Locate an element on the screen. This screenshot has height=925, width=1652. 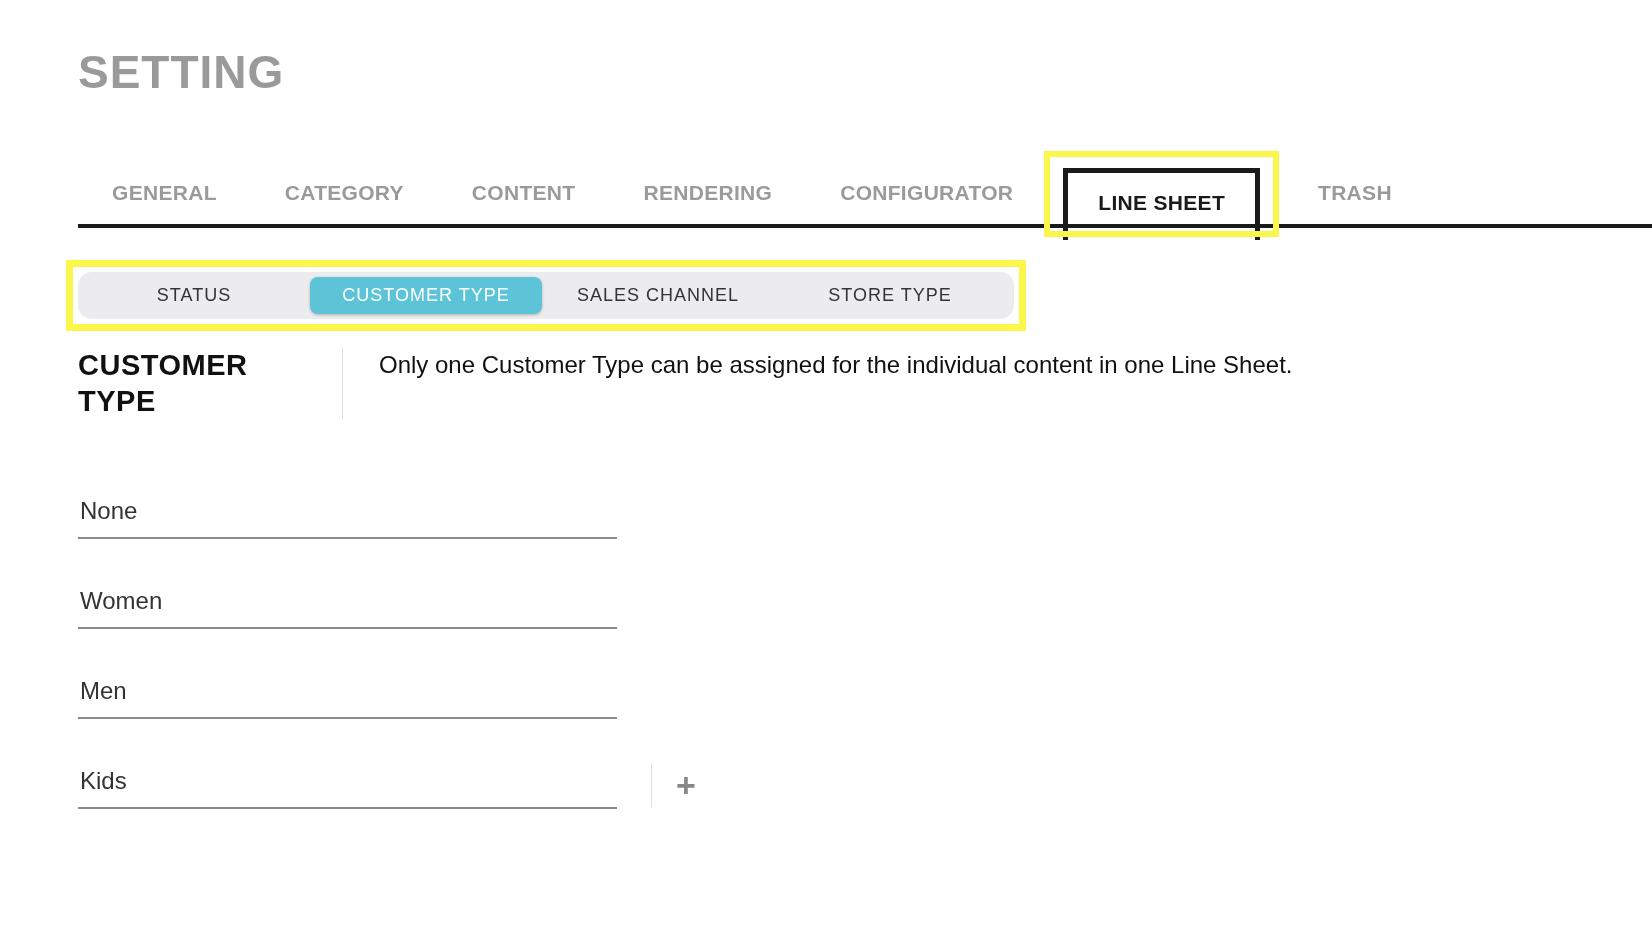
tab: LINE SHEET is located at coordinates (1161, 204).